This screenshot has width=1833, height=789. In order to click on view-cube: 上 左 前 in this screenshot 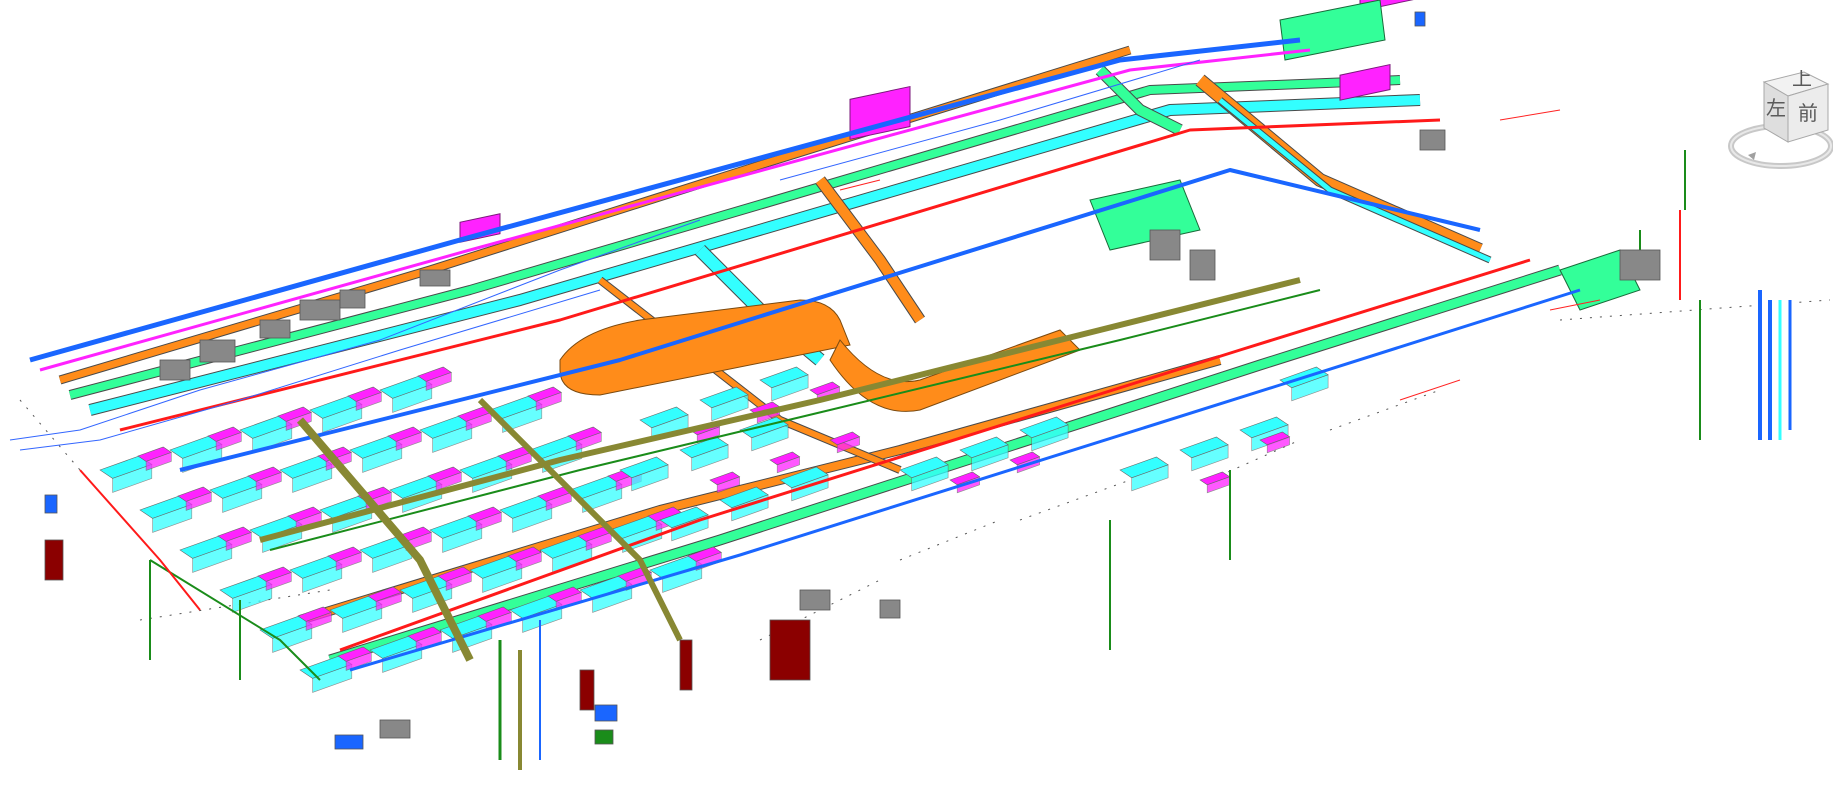, I will do `click(1779, 125)`.